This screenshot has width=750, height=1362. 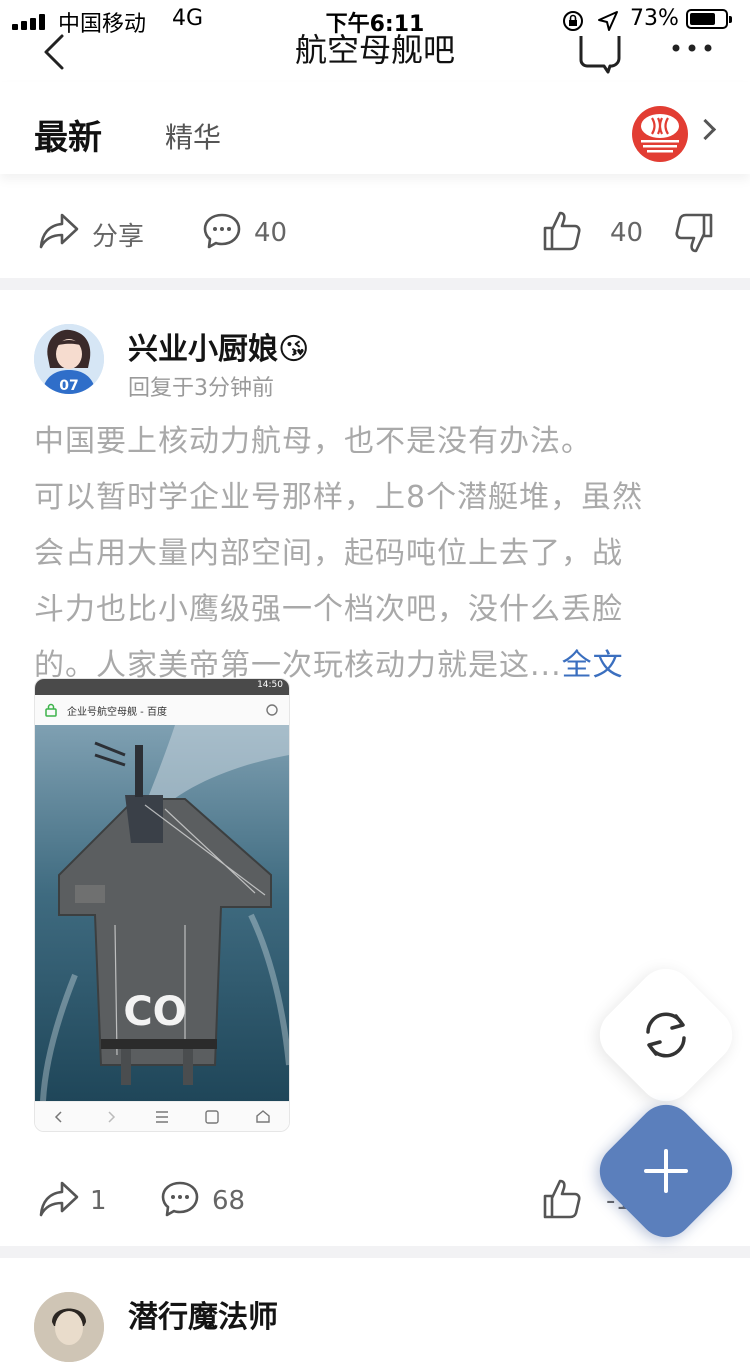 What do you see at coordinates (154, 1012) in the screenshot?
I see `deck-letters: CO` at bounding box center [154, 1012].